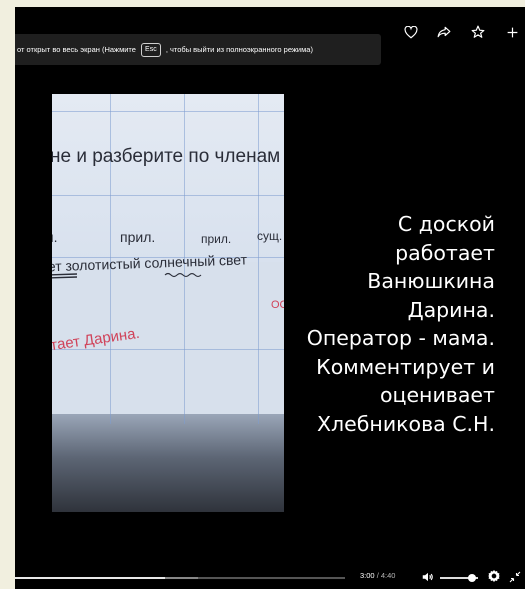 The width and height of the screenshot is (525, 589). What do you see at coordinates (446, 224) in the screenshot?
I see `caption-line: С доской` at bounding box center [446, 224].